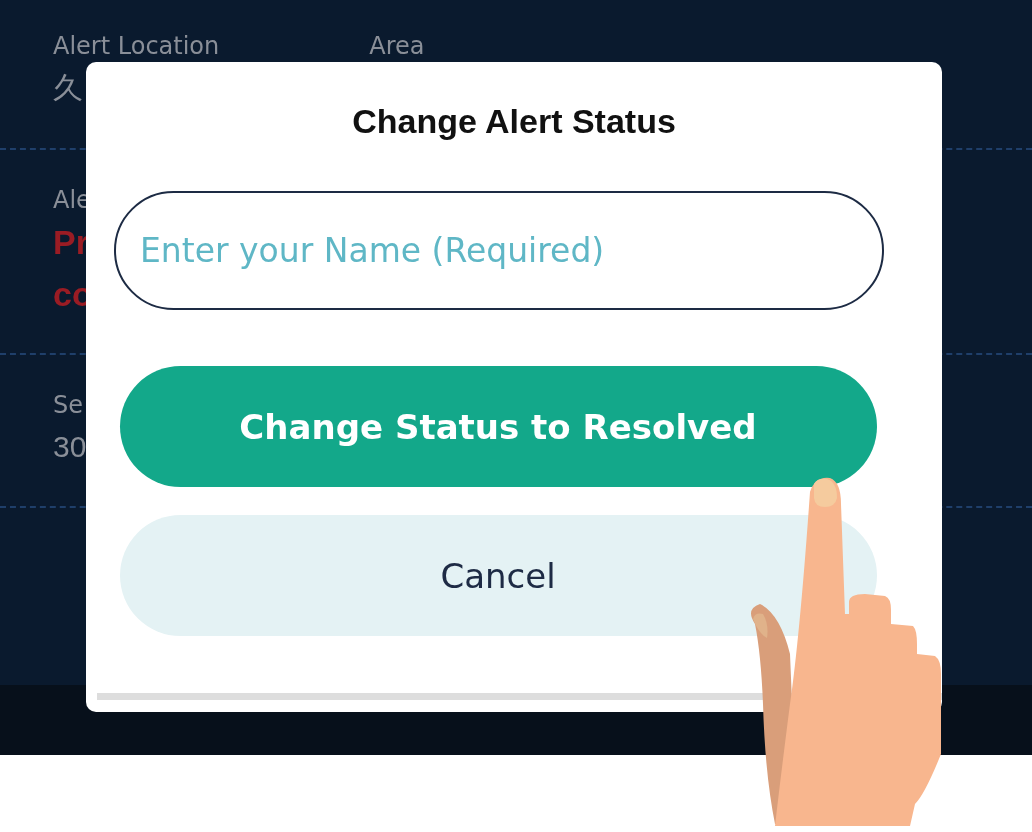 The width and height of the screenshot is (1032, 832). Describe the element at coordinates (499, 250) in the screenshot. I see `name-field: Enter your Name (Required)` at that location.